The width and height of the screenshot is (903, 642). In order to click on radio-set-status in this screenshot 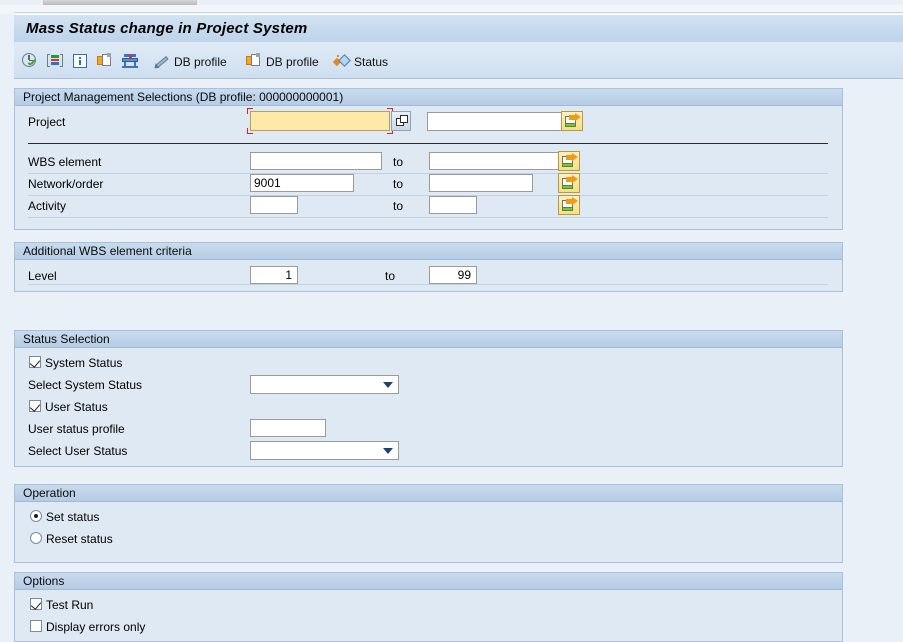, I will do `click(36, 516)`.